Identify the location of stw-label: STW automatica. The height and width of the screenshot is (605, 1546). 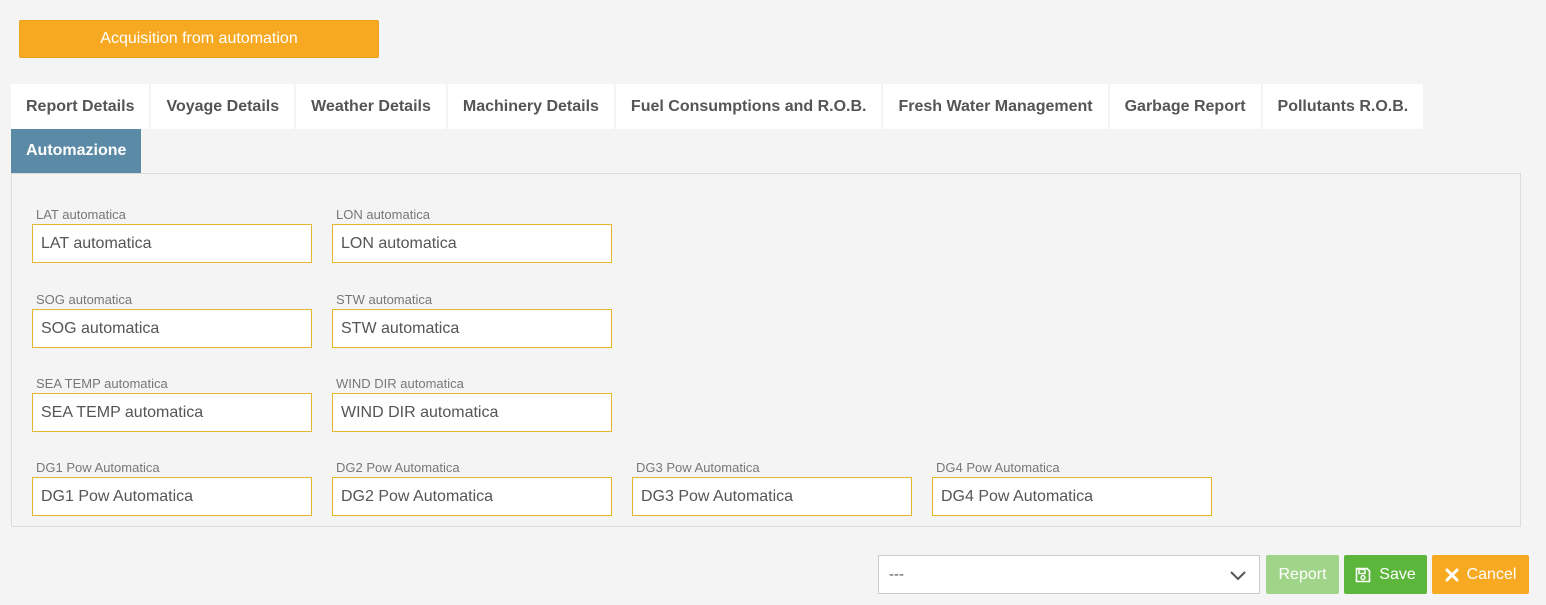
(384, 299).